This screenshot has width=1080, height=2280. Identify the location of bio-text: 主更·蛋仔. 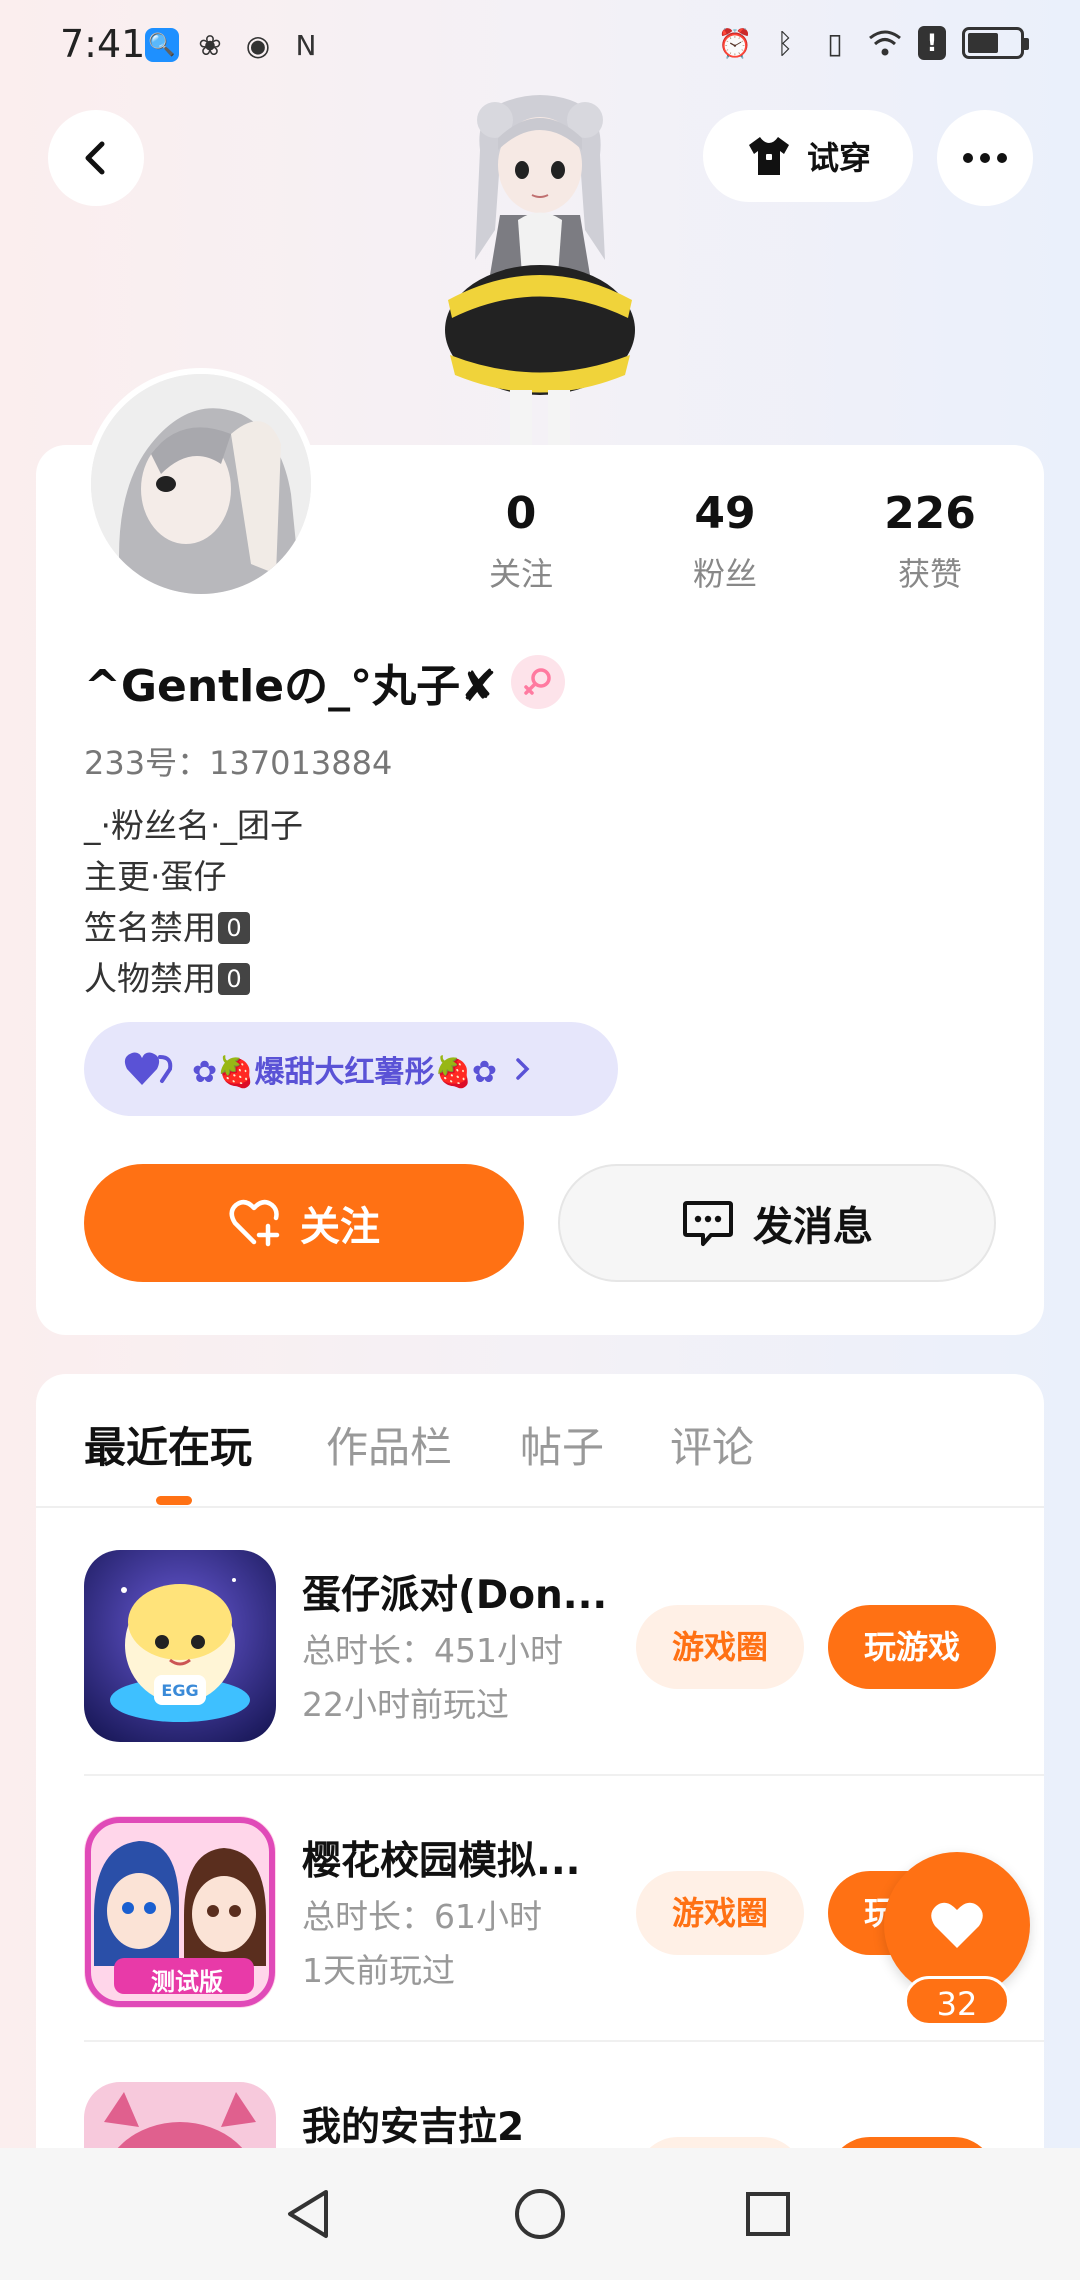
(155, 876).